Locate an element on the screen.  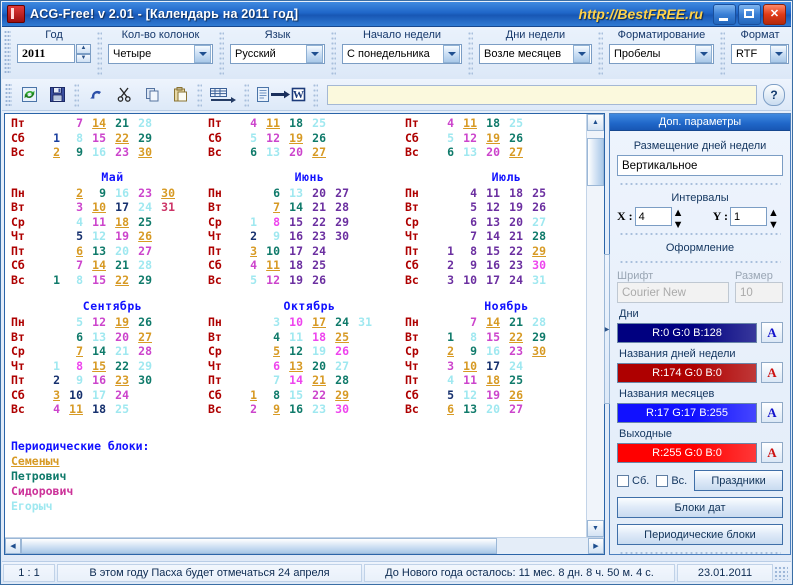
calendar-day: 10 is located at coordinates (465, 280).